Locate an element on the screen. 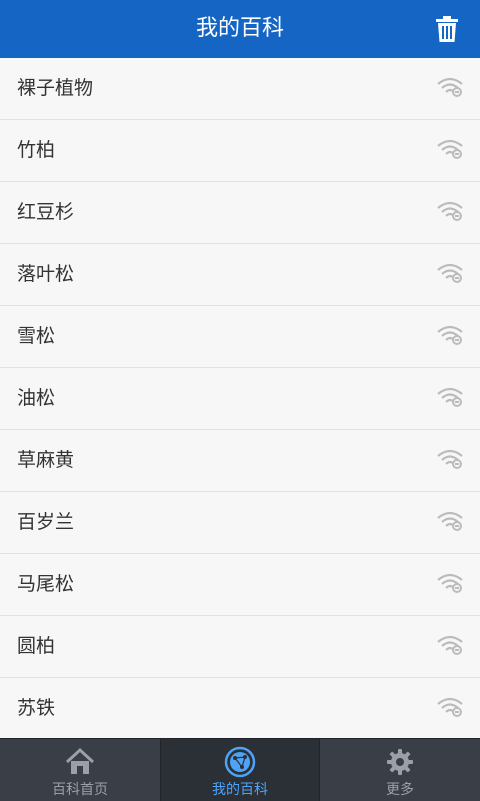 The width and height of the screenshot is (480, 801). tab-home-label: 百科首页 is located at coordinates (80, 790).